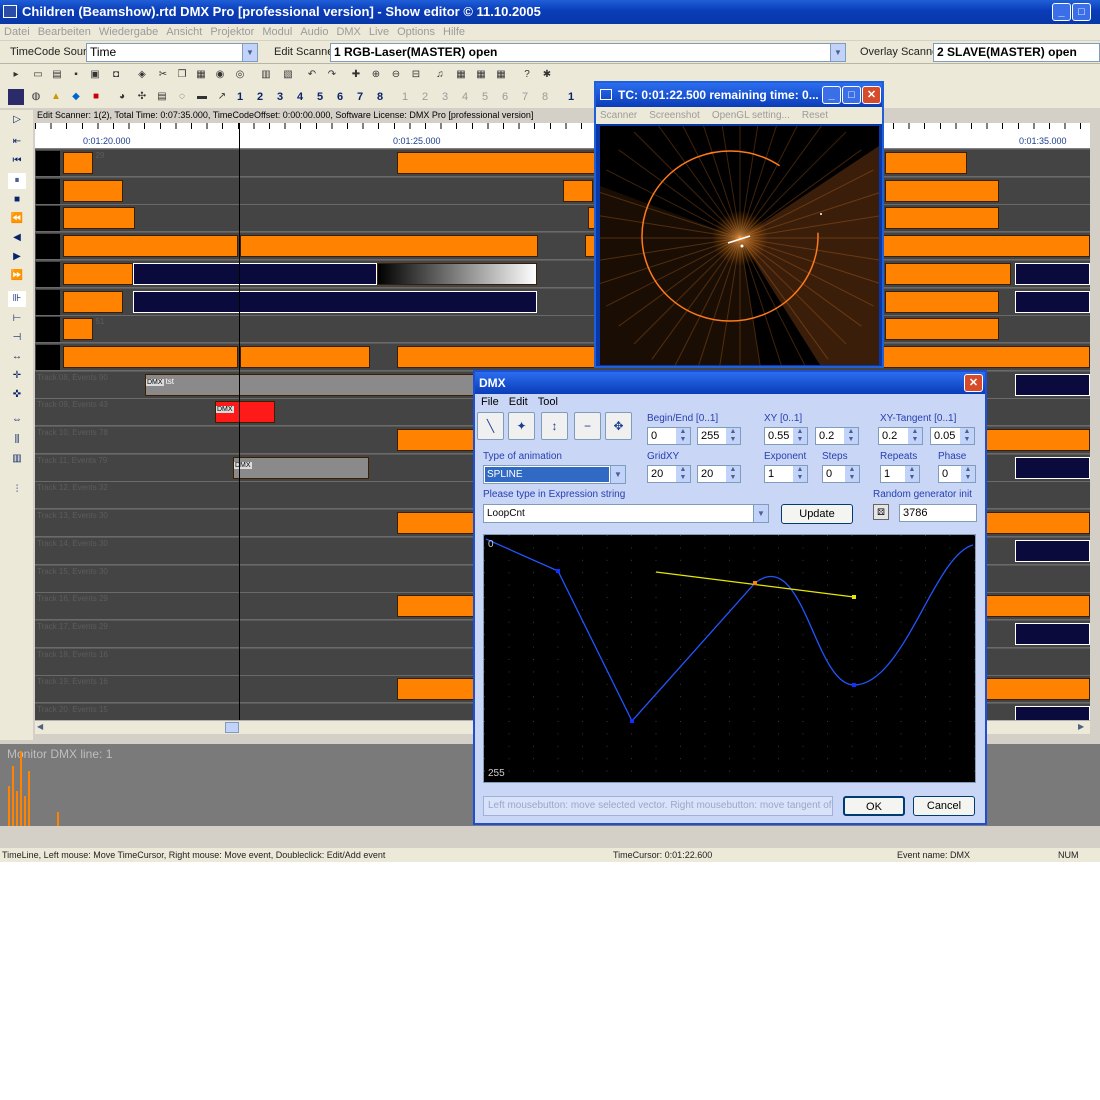 The width and height of the screenshot is (1100, 1100). Describe the element at coordinates (944, 806) in the screenshot. I see `cancel-button: Cancel` at that location.